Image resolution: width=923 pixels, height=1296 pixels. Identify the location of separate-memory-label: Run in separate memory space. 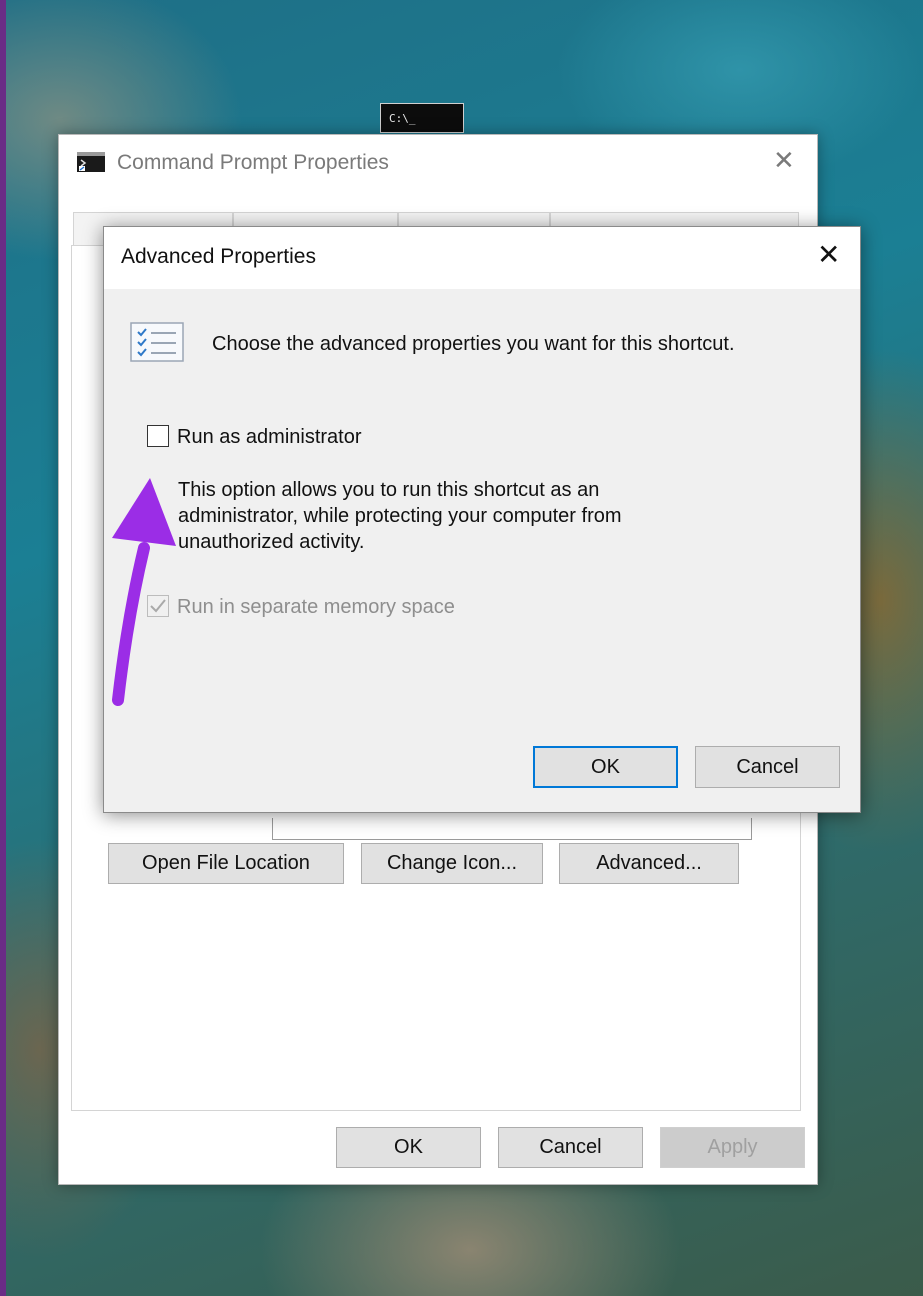
(316, 607).